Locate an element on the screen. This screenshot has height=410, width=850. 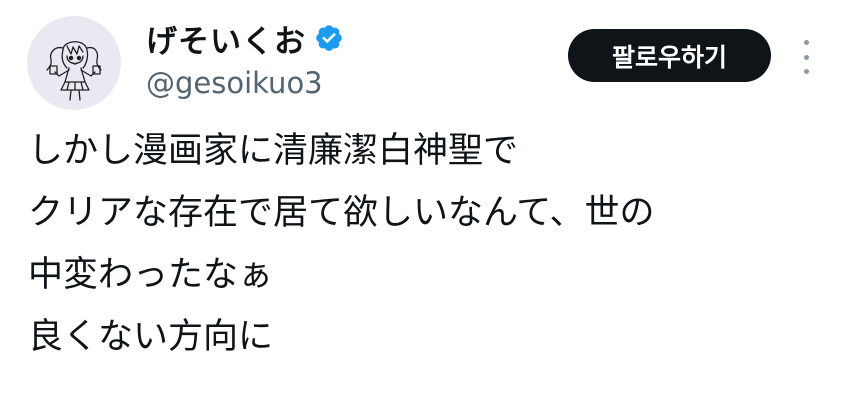
tweet-text-line: 良くない方向に is located at coordinates (151, 337).